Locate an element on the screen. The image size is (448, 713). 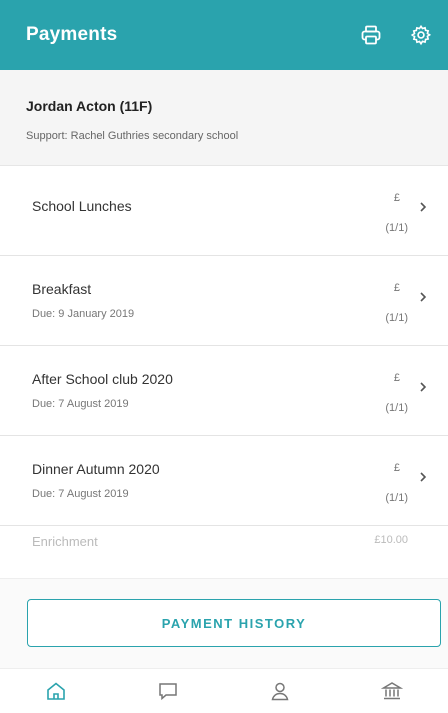
page-title: Payments is located at coordinates (72, 34).